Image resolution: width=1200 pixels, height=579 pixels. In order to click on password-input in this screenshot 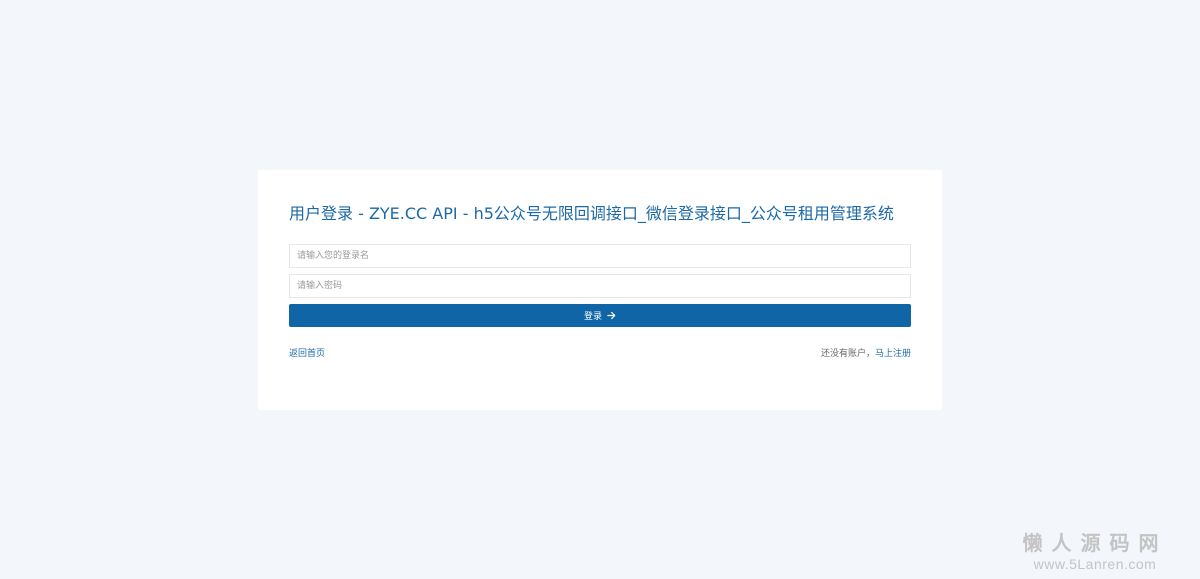, I will do `click(600, 286)`.